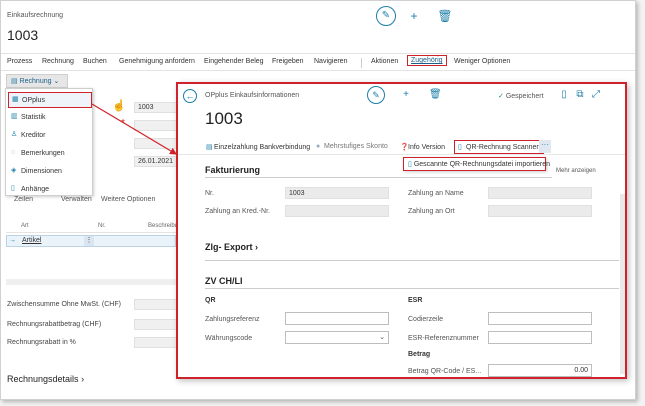 The width and height of the screenshot is (645, 406). What do you see at coordinates (119, 106) in the screenshot?
I see `mouse-cursor-icon: ☝` at bounding box center [119, 106].